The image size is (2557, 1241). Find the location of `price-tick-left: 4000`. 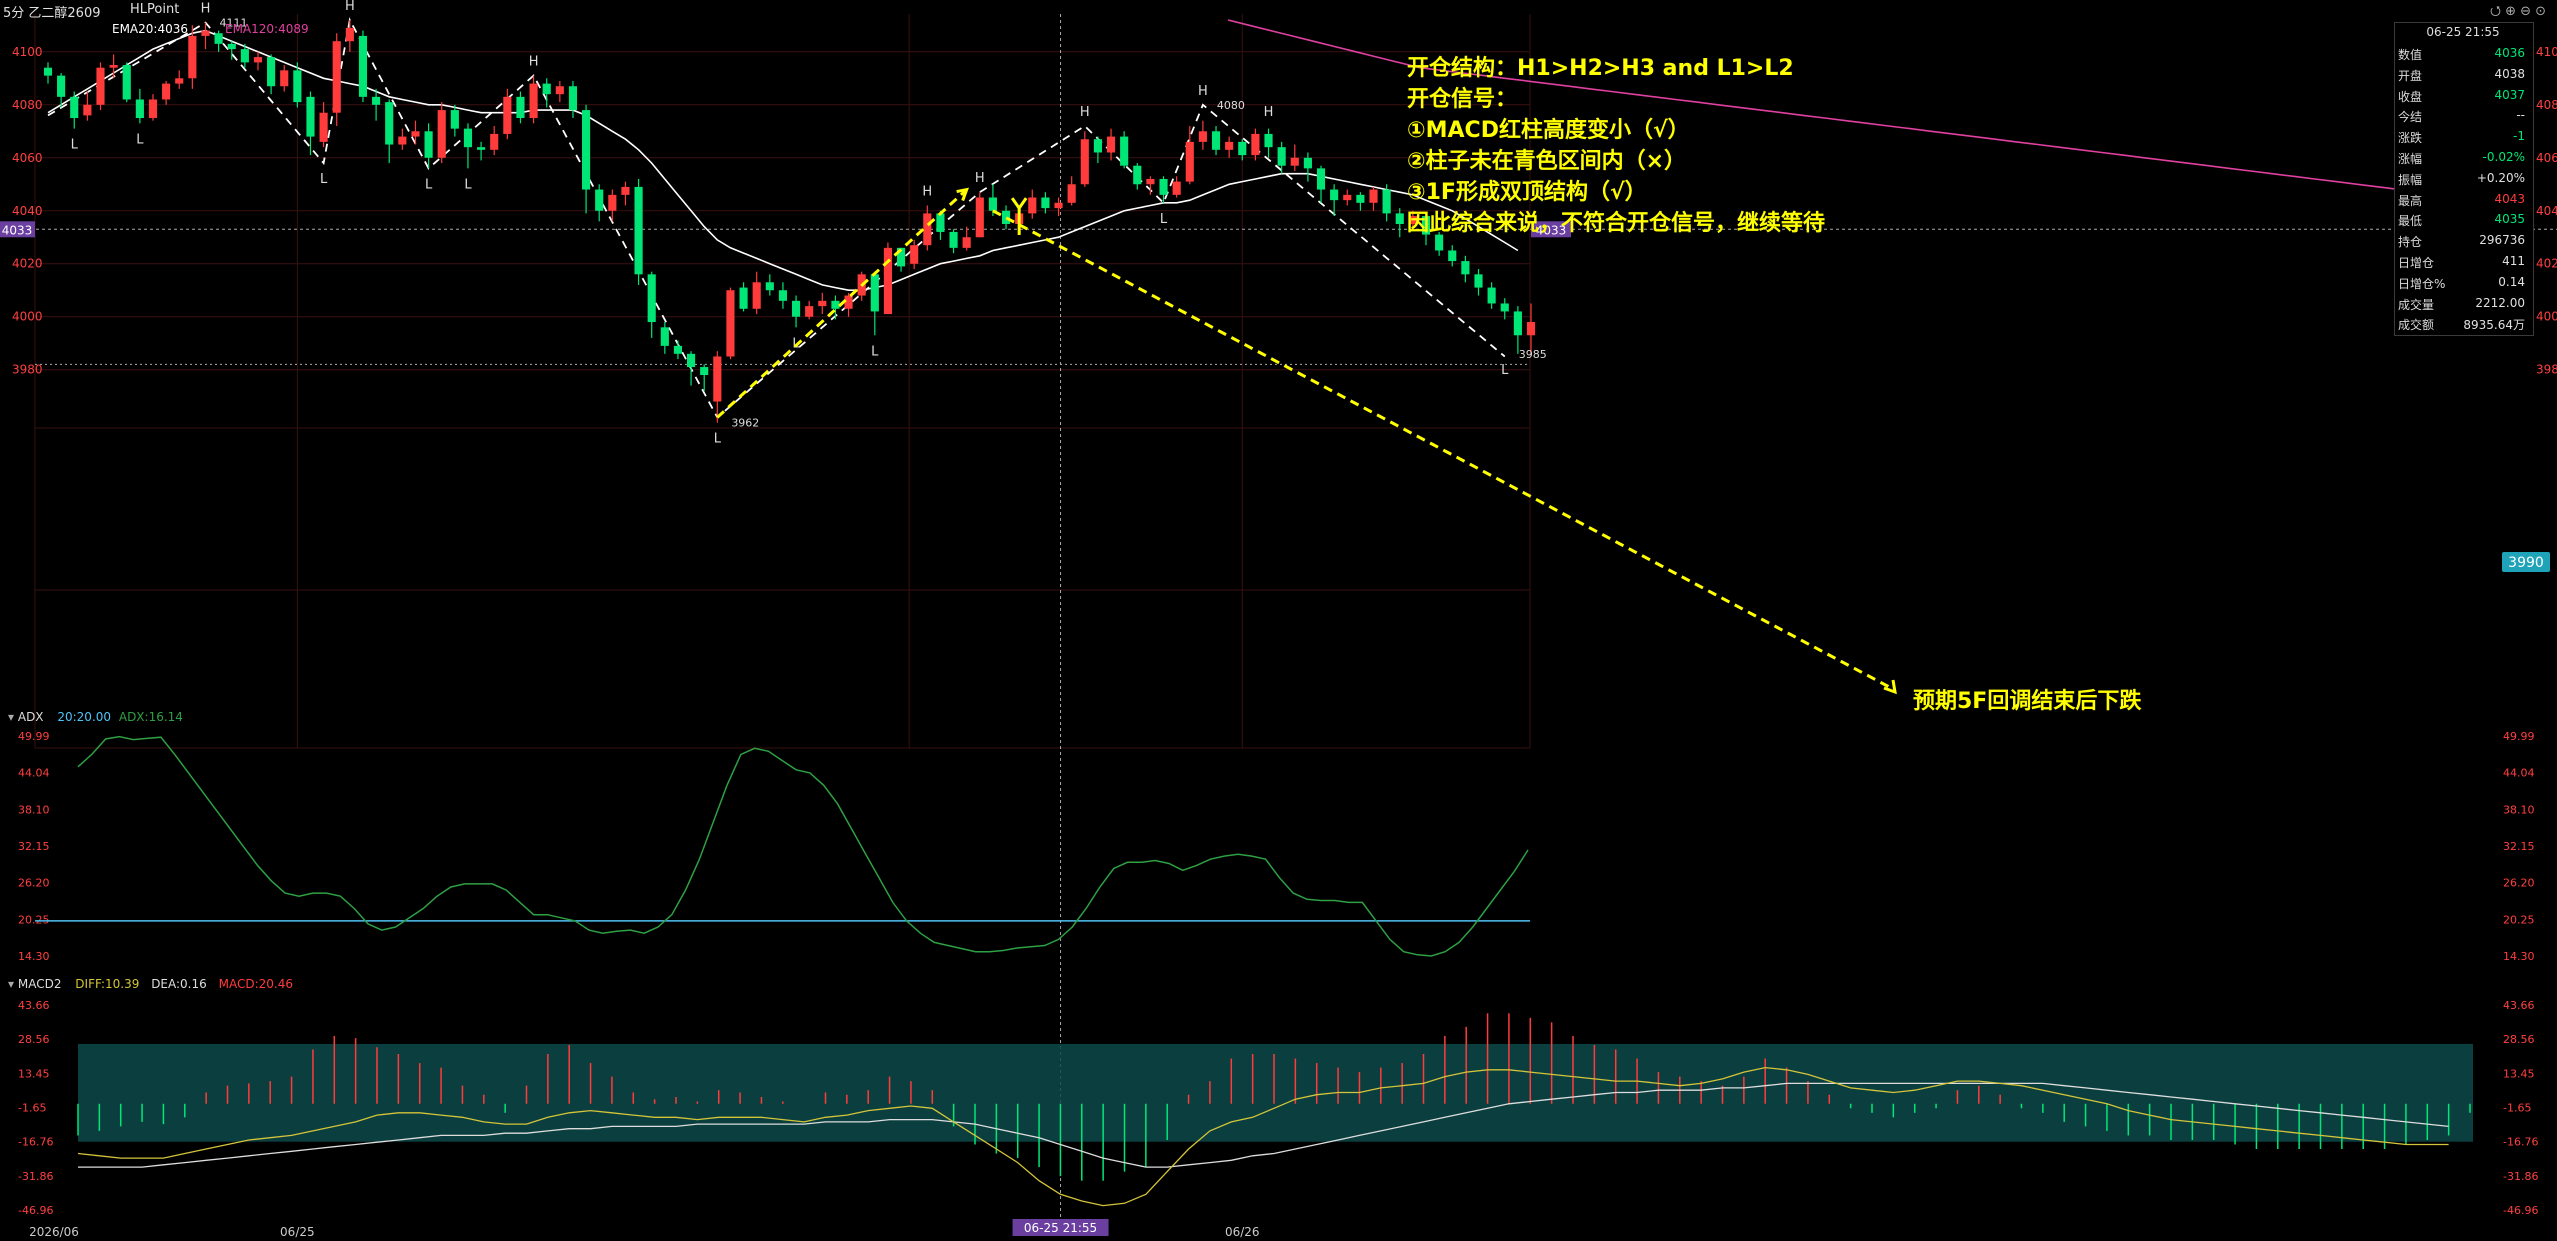

price-tick-left: 4000 is located at coordinates (27, 317).